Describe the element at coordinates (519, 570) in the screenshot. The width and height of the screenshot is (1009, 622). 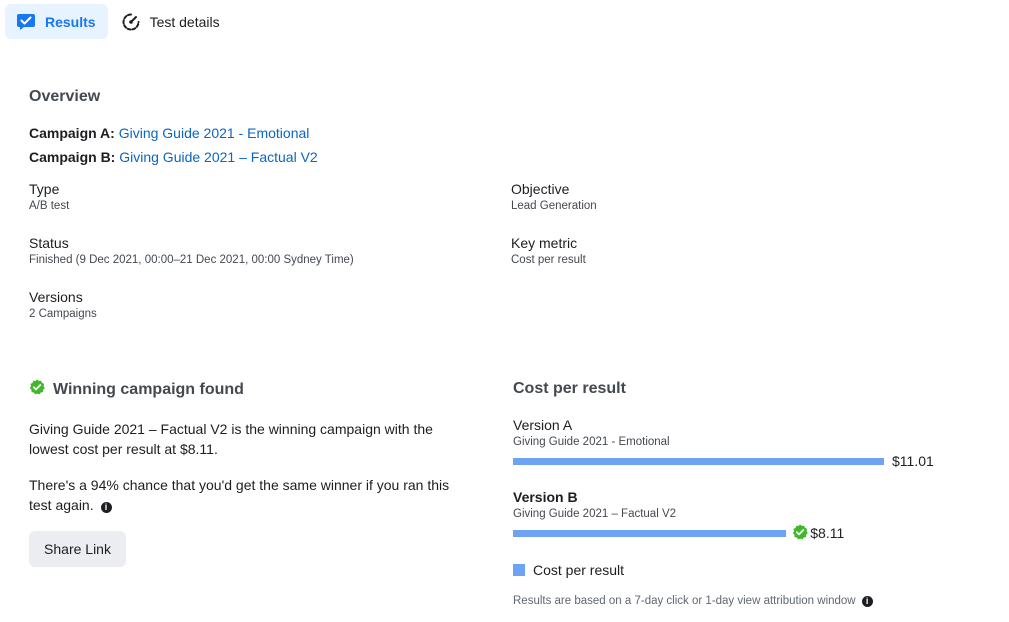
I see `legend-swatch` at that location.